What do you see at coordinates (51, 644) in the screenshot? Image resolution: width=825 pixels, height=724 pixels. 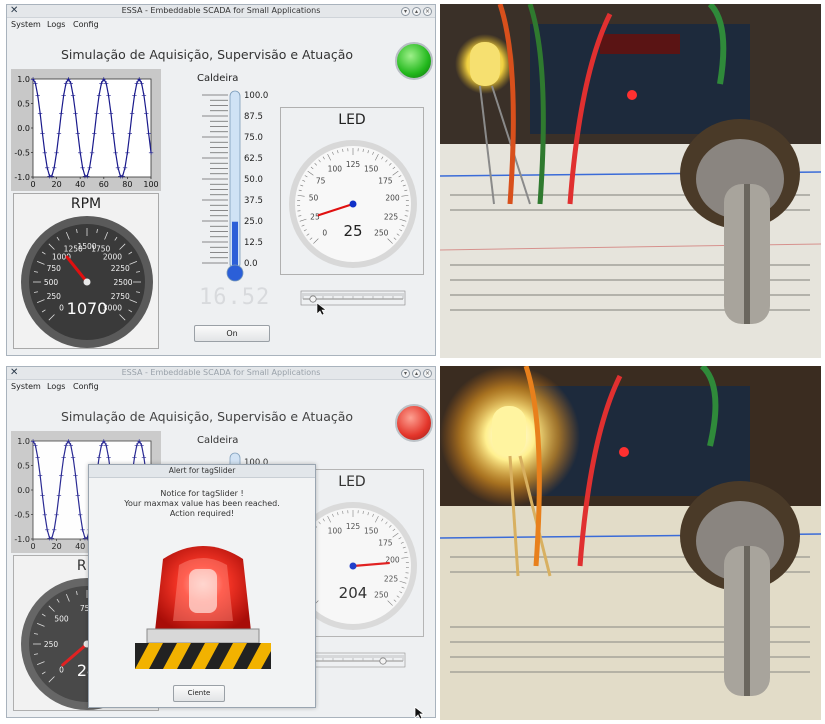 I see `rpm-scale-label: 250` at bounding box center [51, 644].